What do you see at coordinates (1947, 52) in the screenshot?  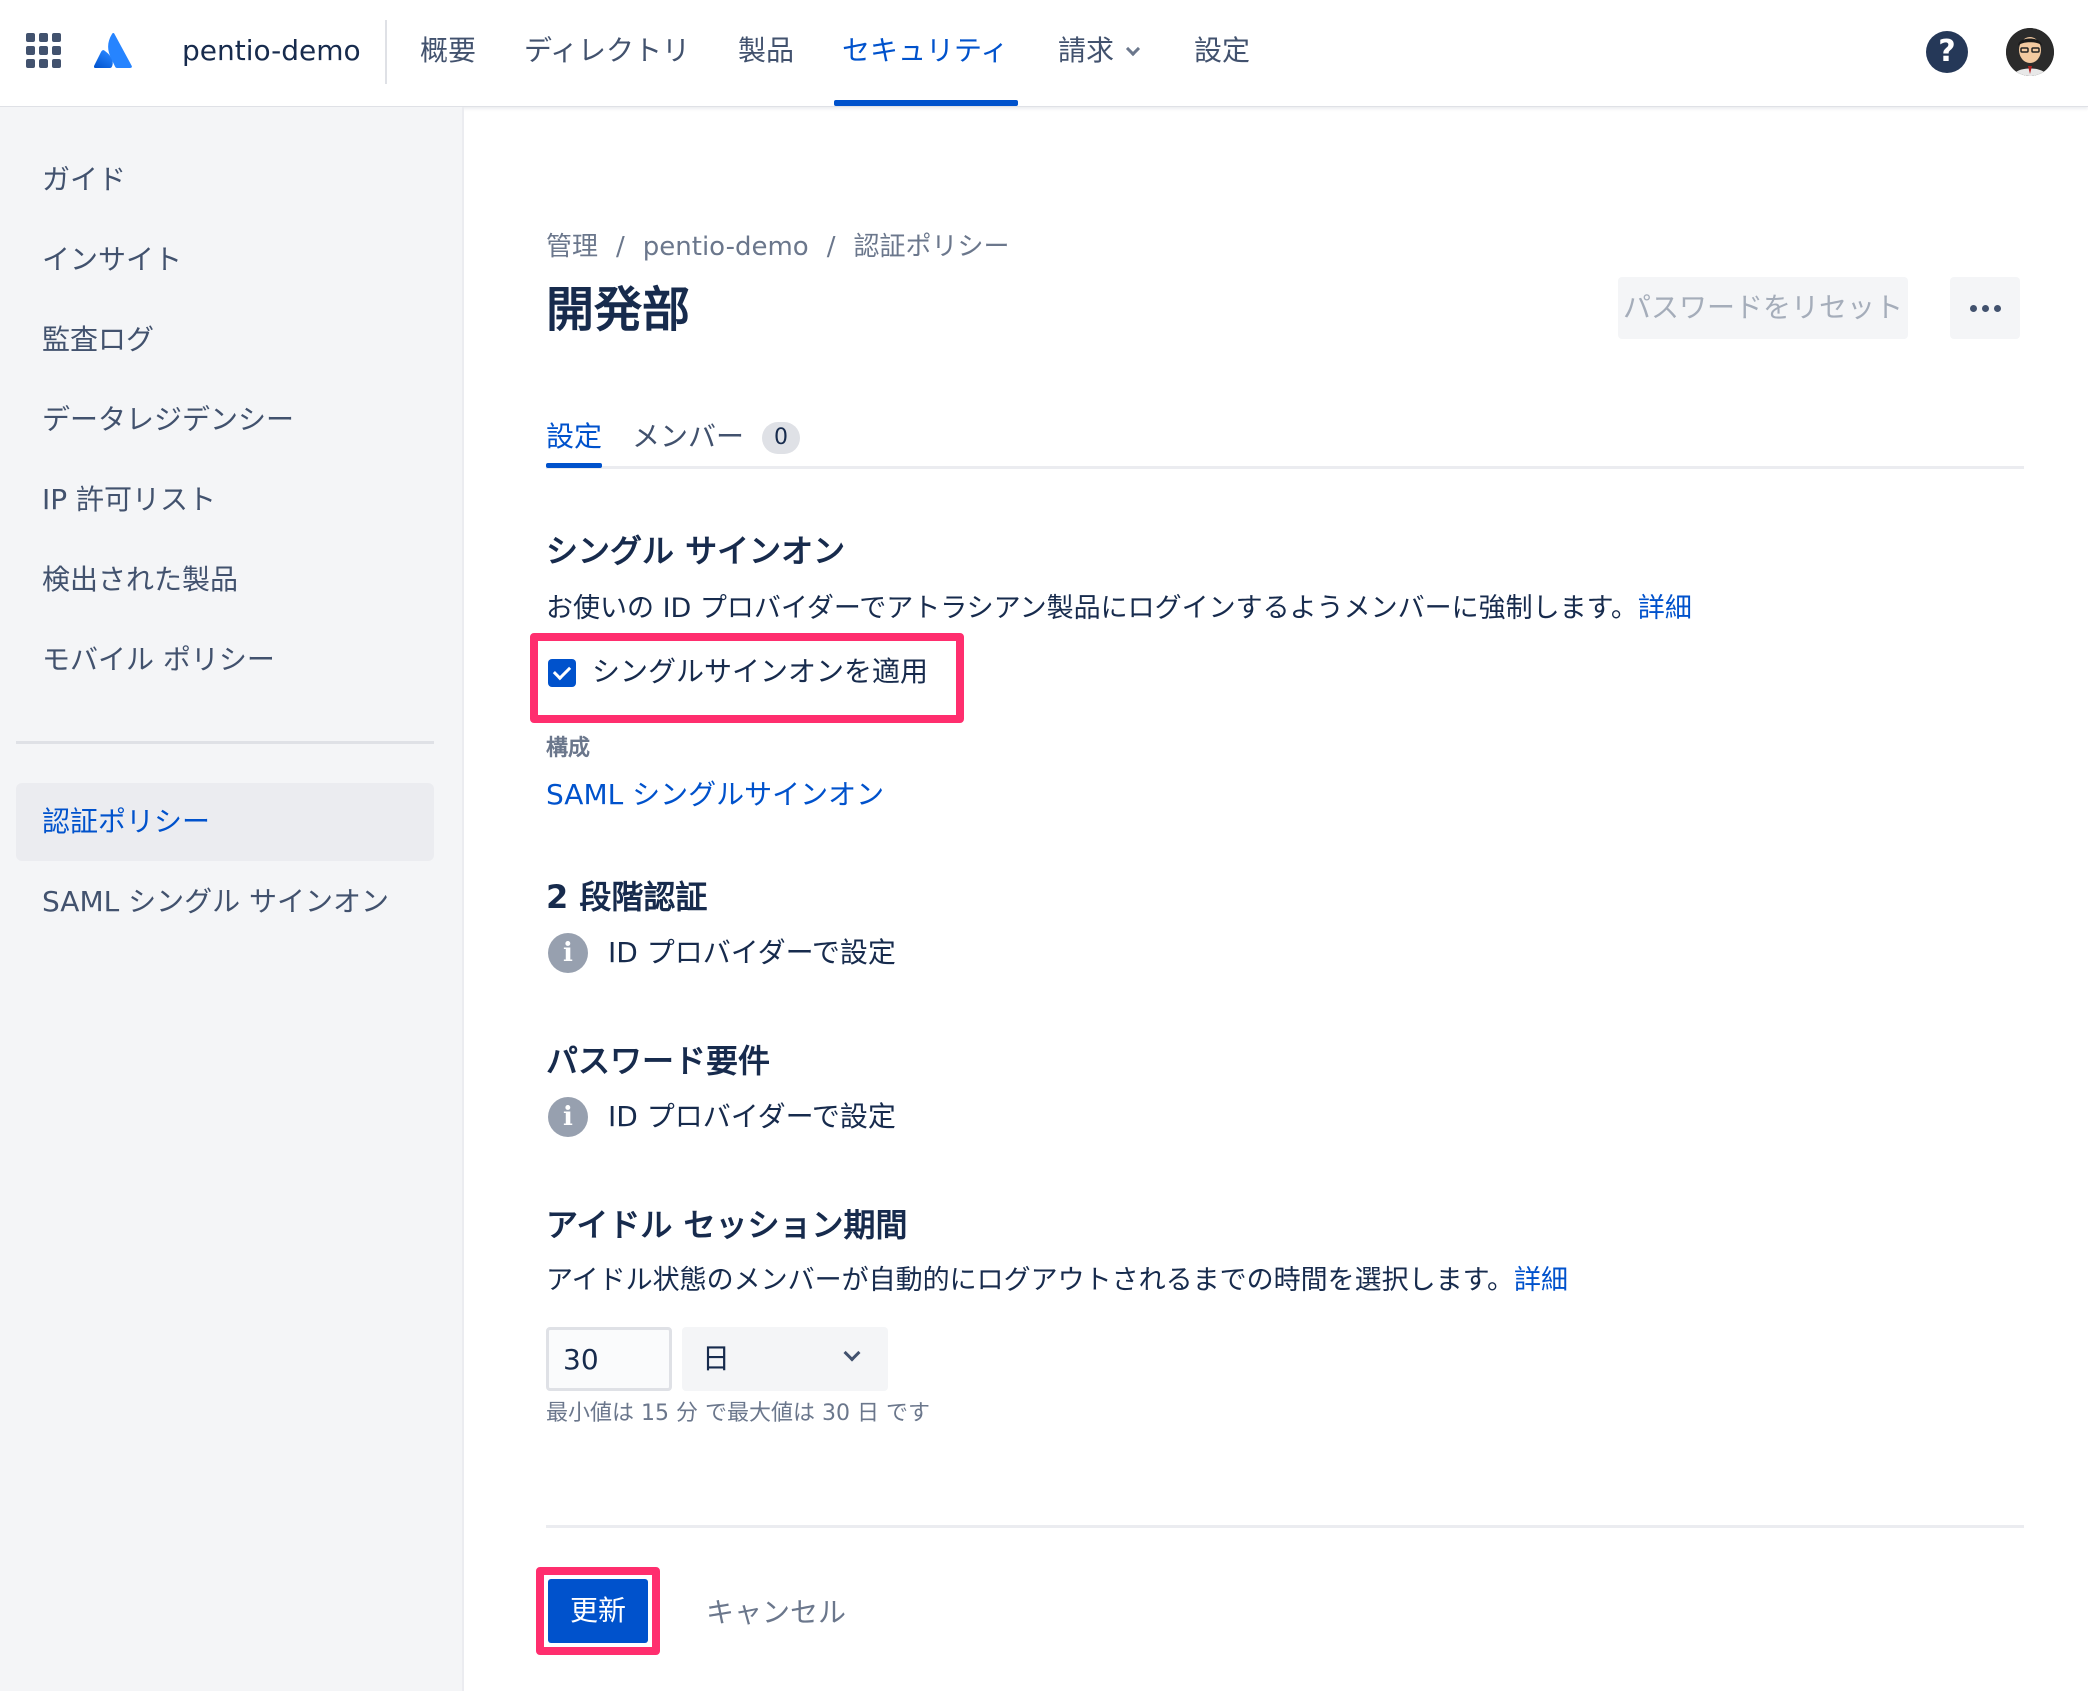 I see `help-icon: ?` at bounding box center [1947, 52].